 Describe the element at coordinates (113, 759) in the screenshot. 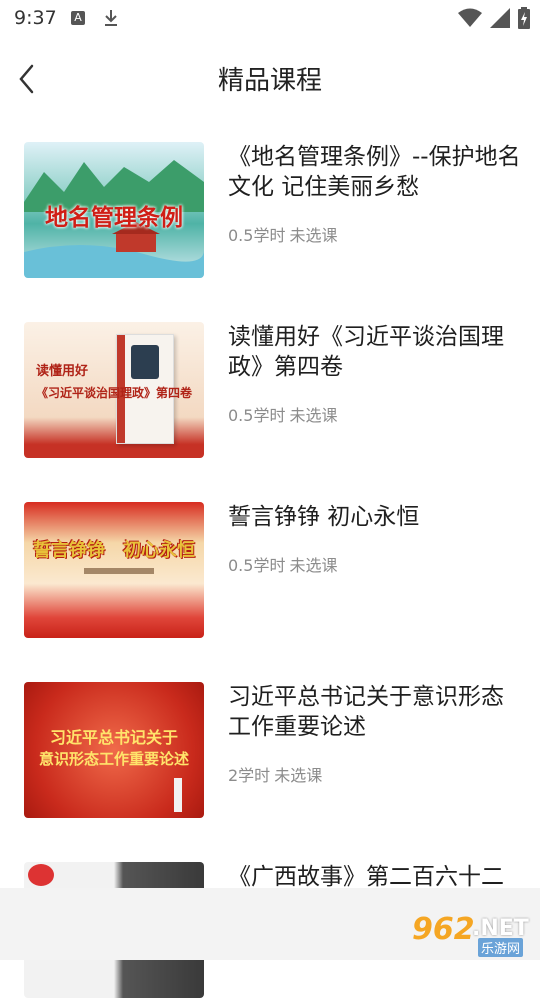

I see `thumbnail-subtitle: 意识形态工作重要论述` at that location.